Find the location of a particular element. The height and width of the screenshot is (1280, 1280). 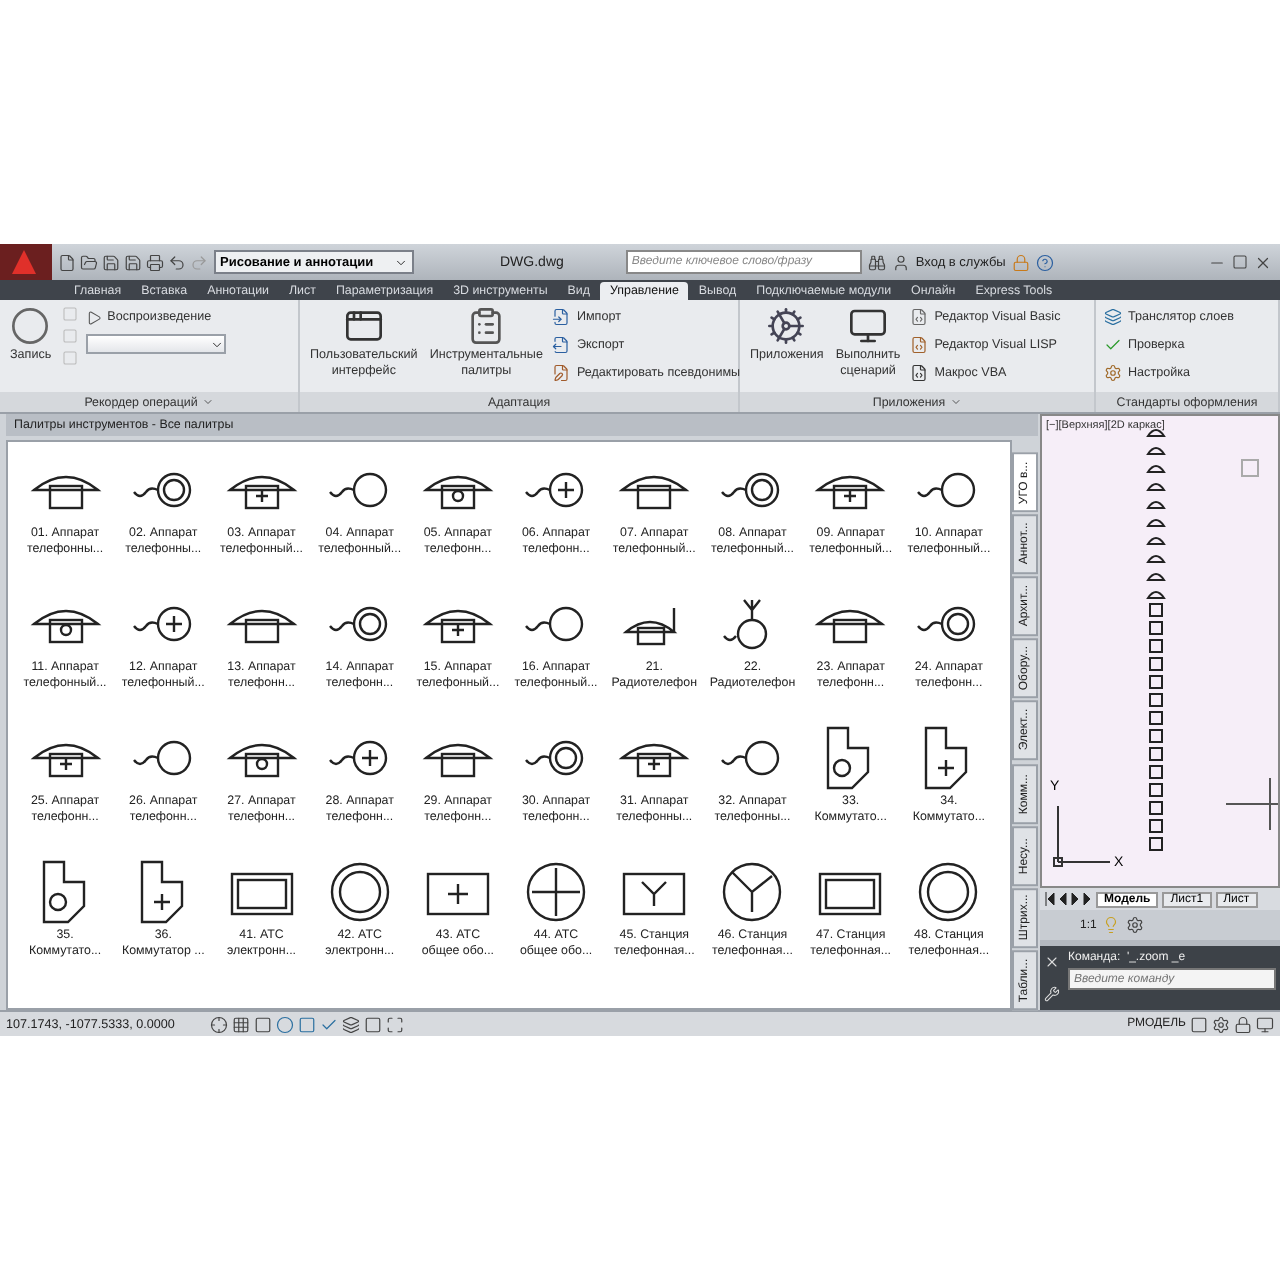

macro-dropdown is located at coordinates (155, 344).